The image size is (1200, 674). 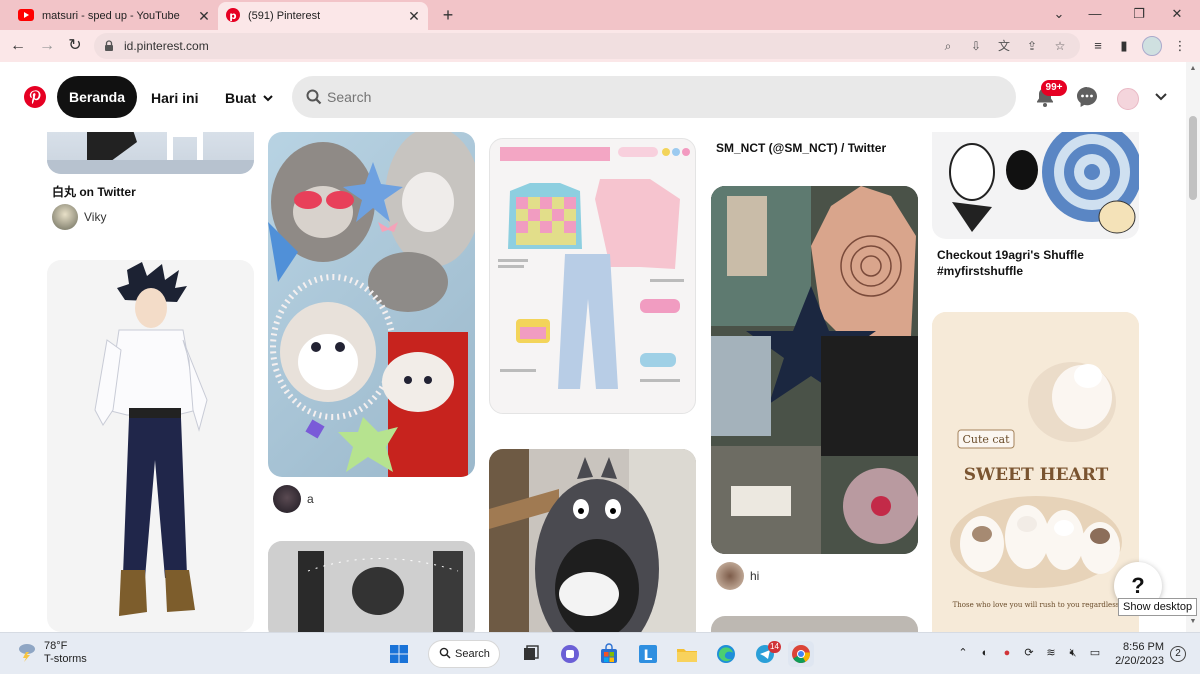 What do you see at coordinates (687, 654) in the screenshot?
I see `file-explorer-icon` at bounding box center [687, 654].